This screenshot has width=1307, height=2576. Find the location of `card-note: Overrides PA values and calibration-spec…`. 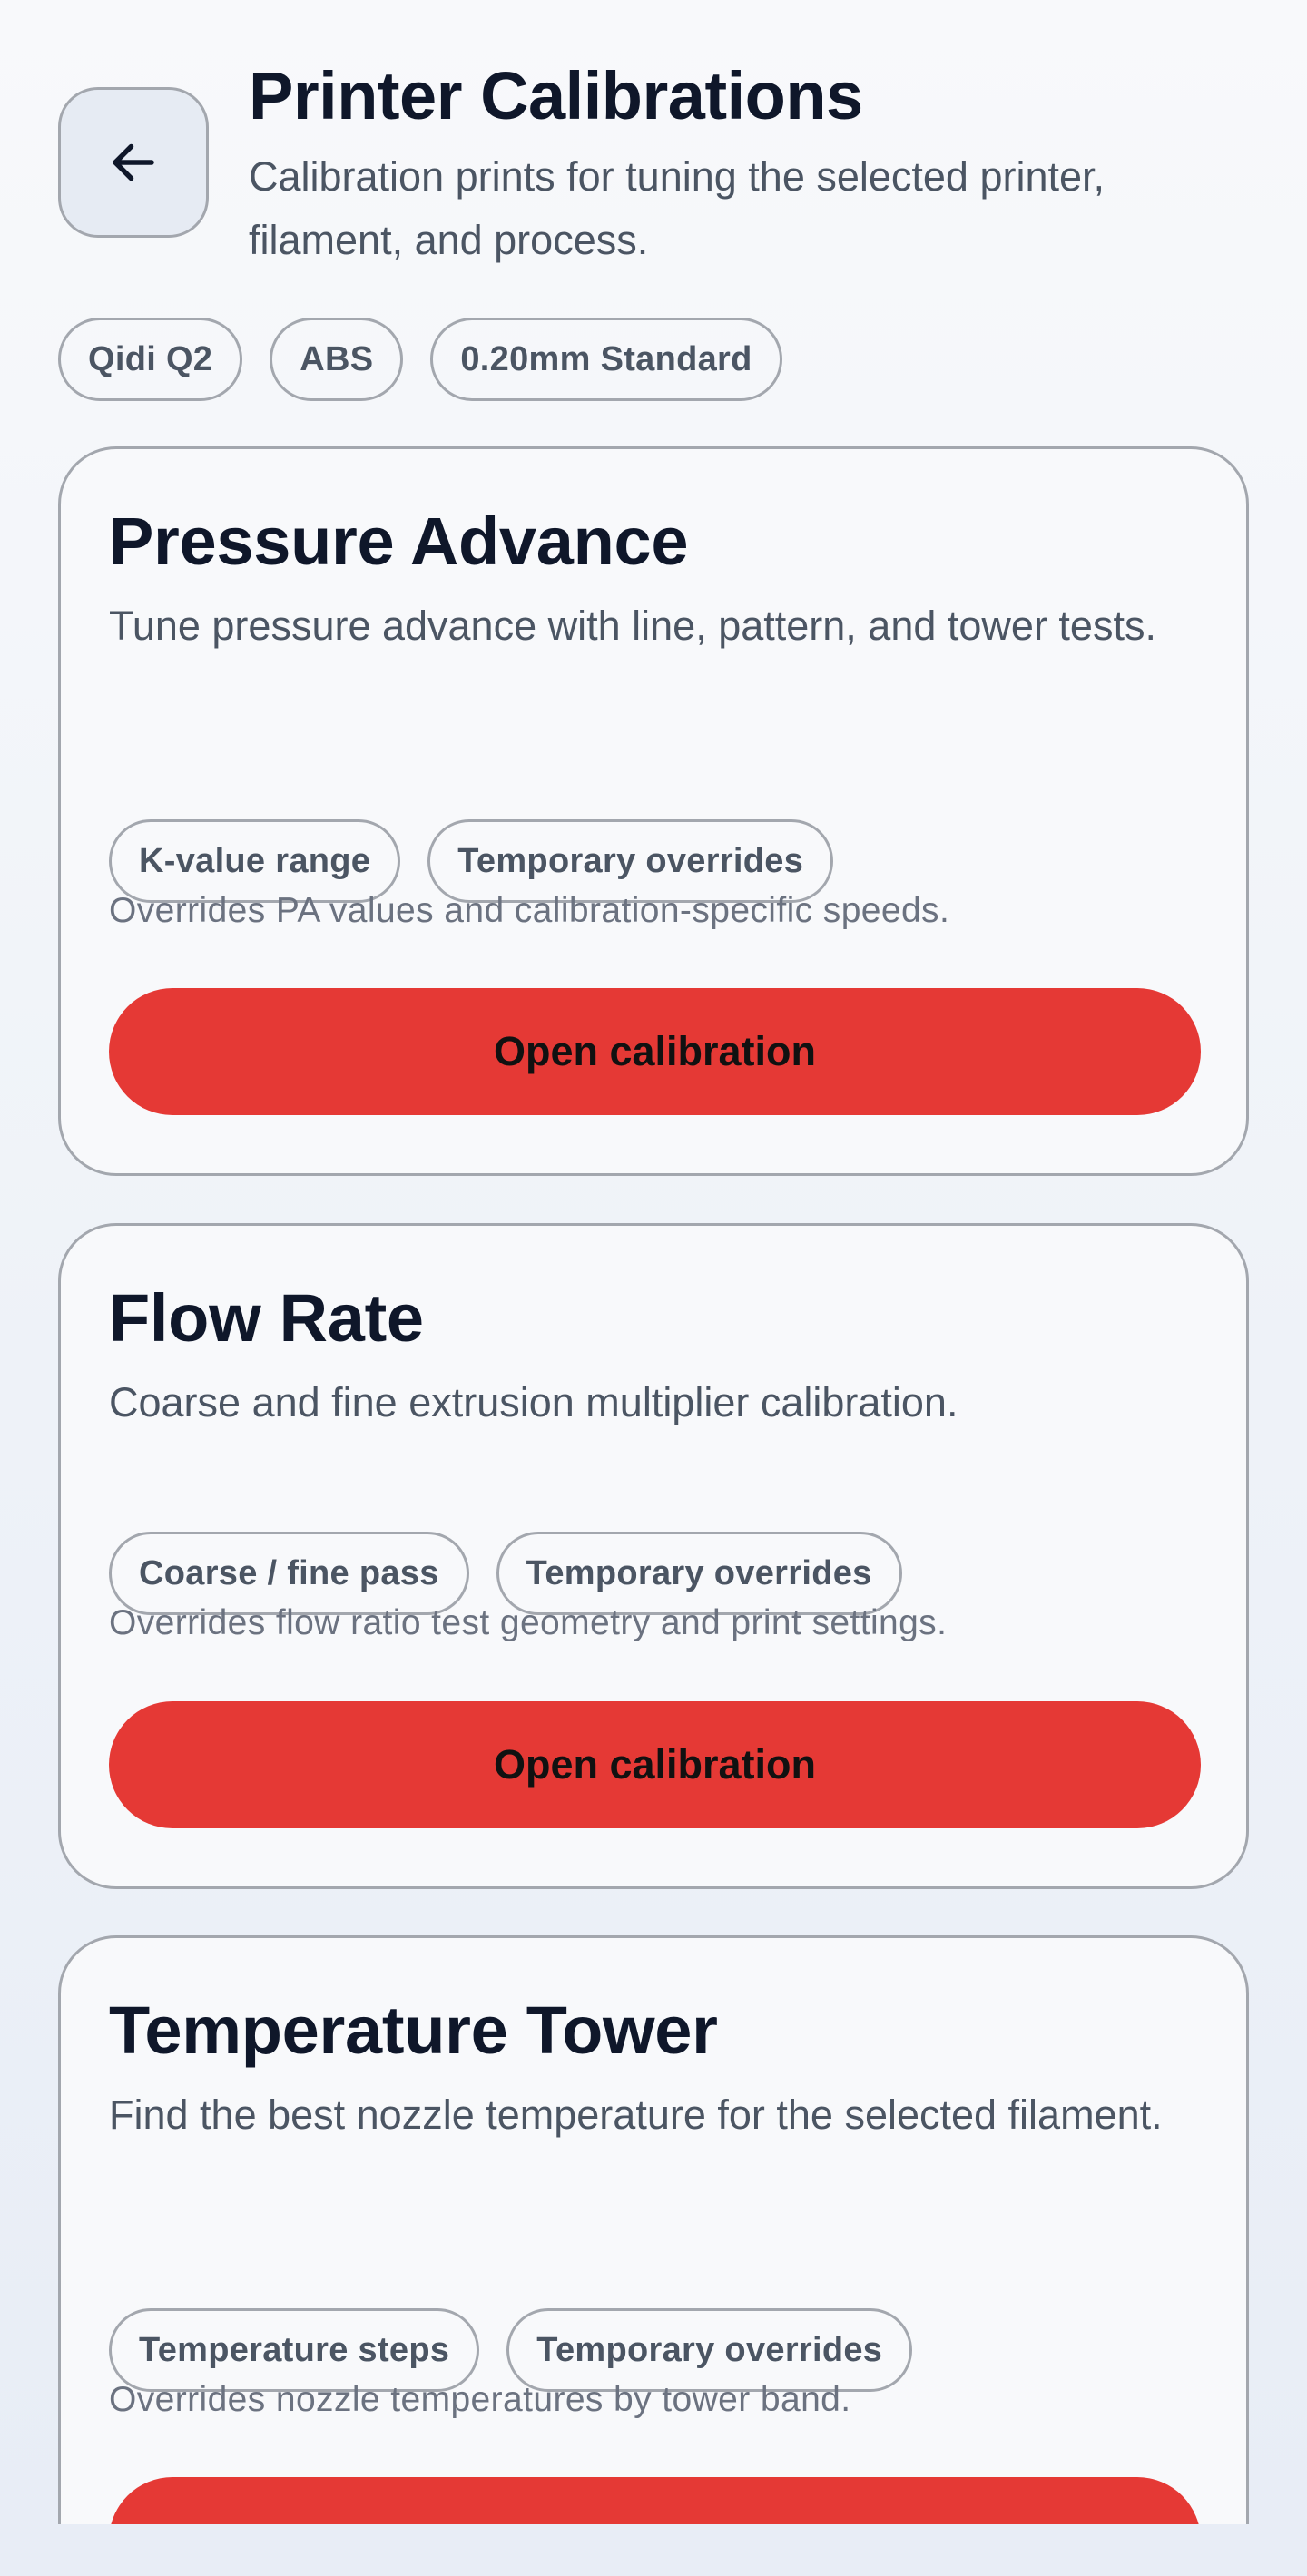

card-note: Overrides PA values and calibration-spec… is located at coordinates (529, 910).